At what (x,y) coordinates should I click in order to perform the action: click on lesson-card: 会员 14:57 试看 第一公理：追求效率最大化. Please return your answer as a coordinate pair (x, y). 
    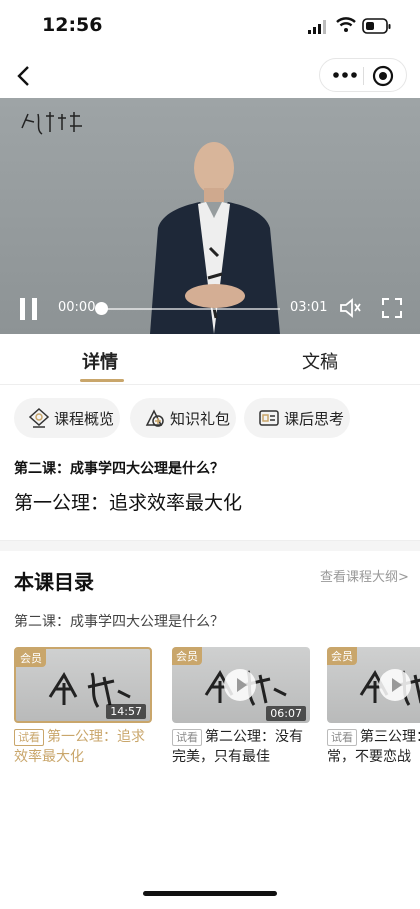
    Looking at the image, I should click on (84, 707).